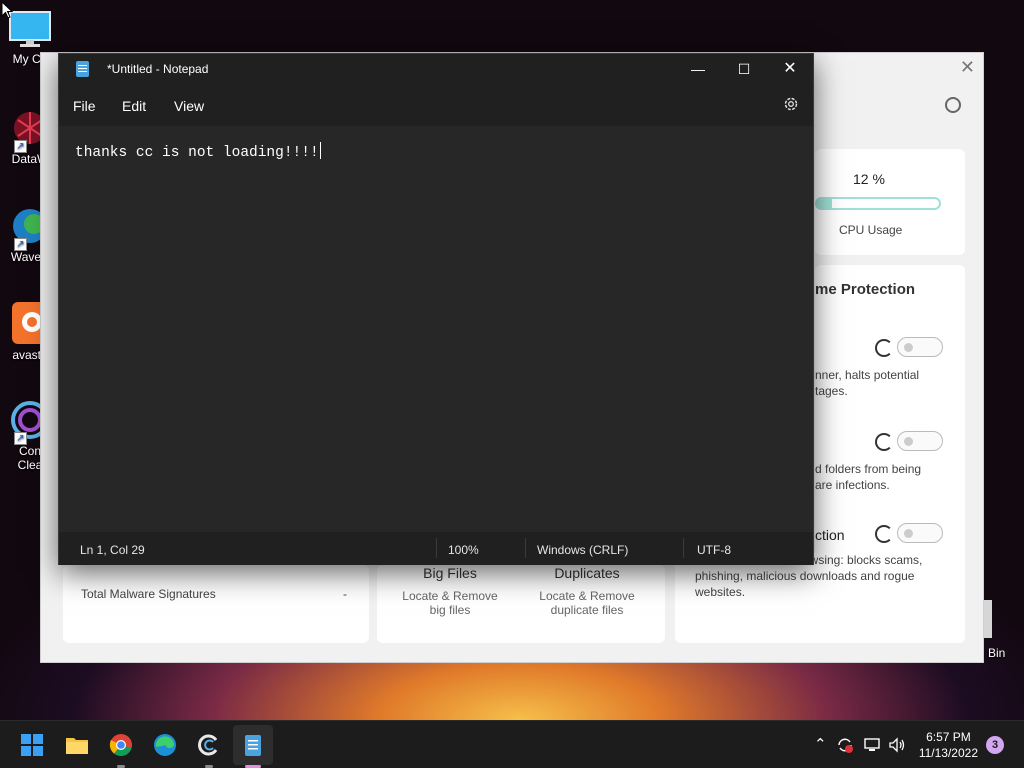 The height and width of the screenshot is (768, 1024). Describe the element at coordinates (720, 592) in the screenshot. I see `protection-desc: websites.` at that location.